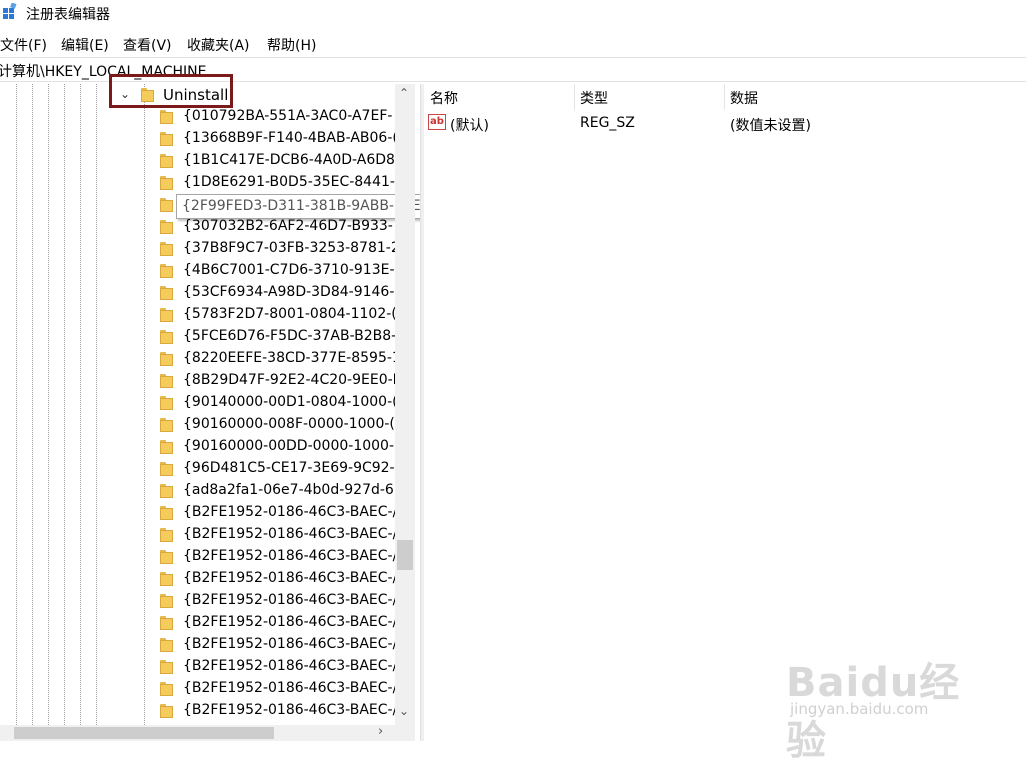 This screenshot has height=766, width=1026. I want to click on tree-item-label: {37B8F9C7-03FB-3253-8781-2, so click(291, 248).